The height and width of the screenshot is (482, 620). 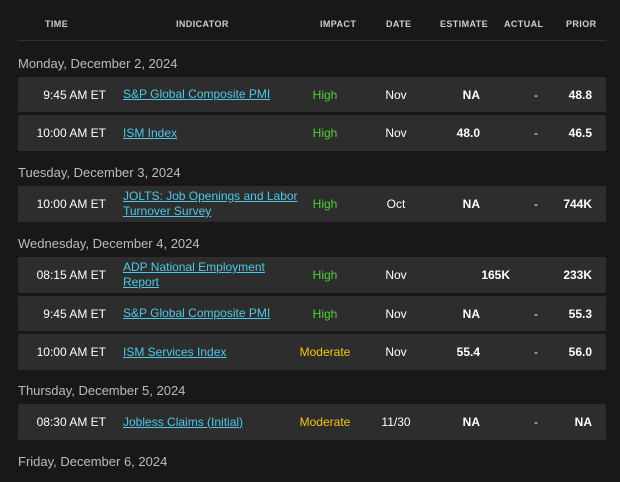 I want to click on event-prior: NA, so click(x=583, y=422).